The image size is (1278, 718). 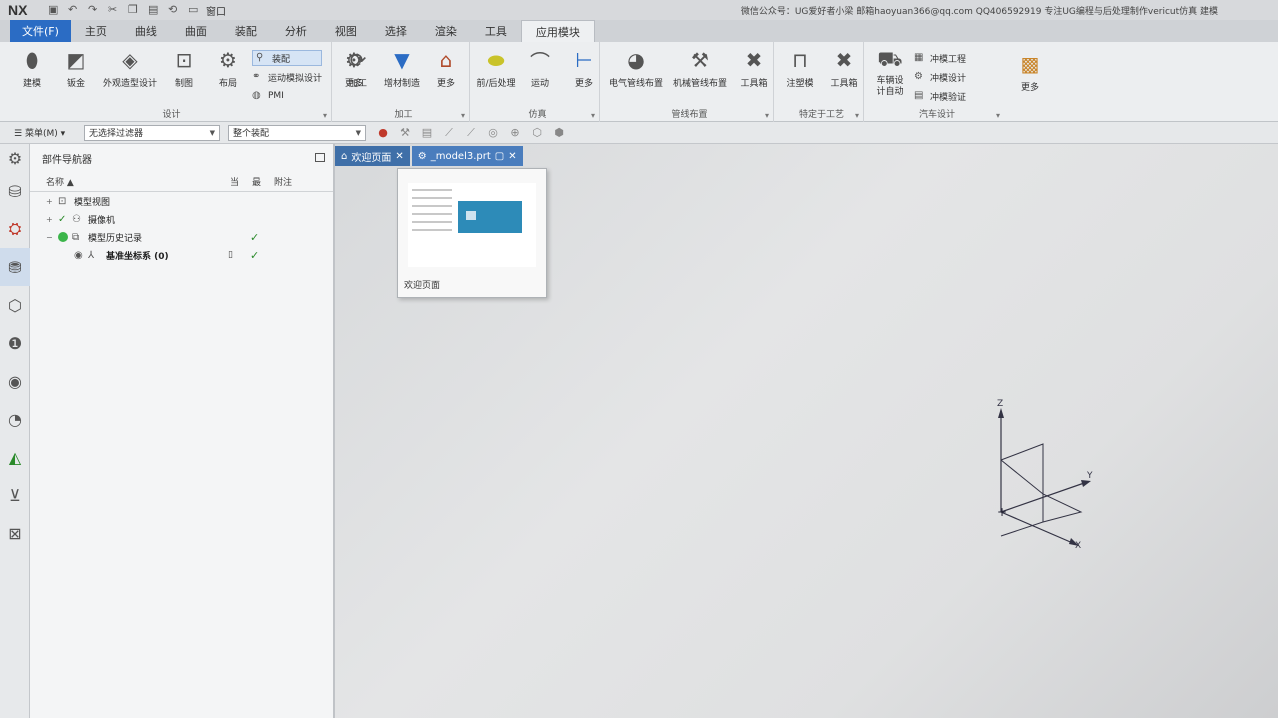 What do you see at coordinates (296, 31) in the screenshot?
I see `tab-analysis: 分析` at bounding box center [296, 31].